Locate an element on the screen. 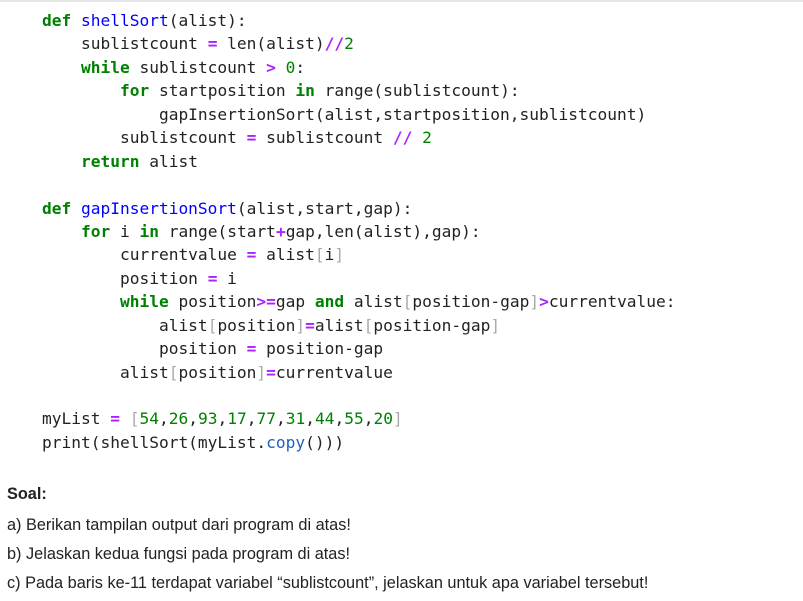 This screenshot has height=601, width=803. top-divider is located at coordinates (401, 1).